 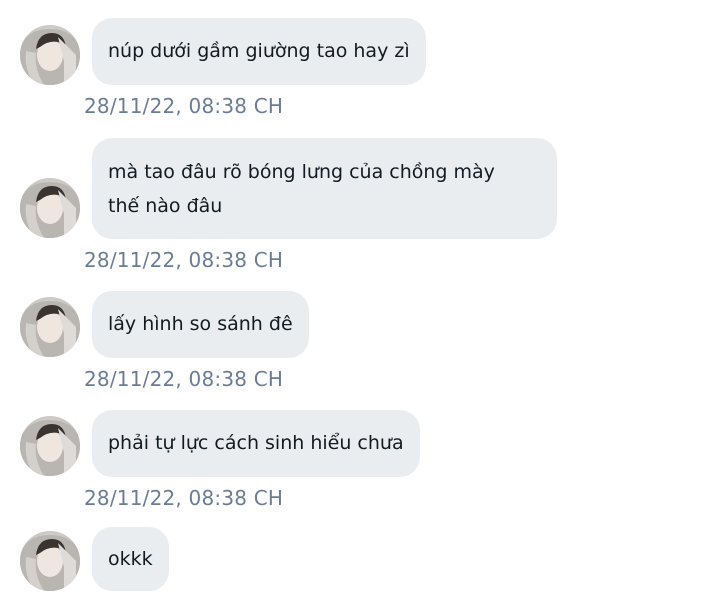 I want to click on message-text: phải tự lực cách sinh hiểu chưa, so click(x=256, y=443).